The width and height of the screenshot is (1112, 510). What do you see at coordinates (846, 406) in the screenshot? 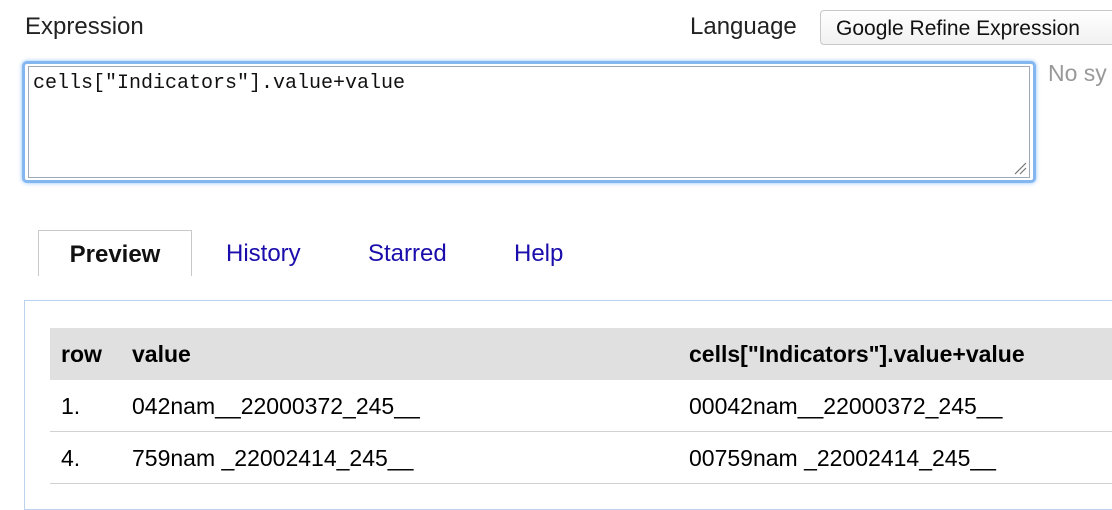
I see `row-result: 00042nam__22000372_245__` at bounding box center [846, 406].